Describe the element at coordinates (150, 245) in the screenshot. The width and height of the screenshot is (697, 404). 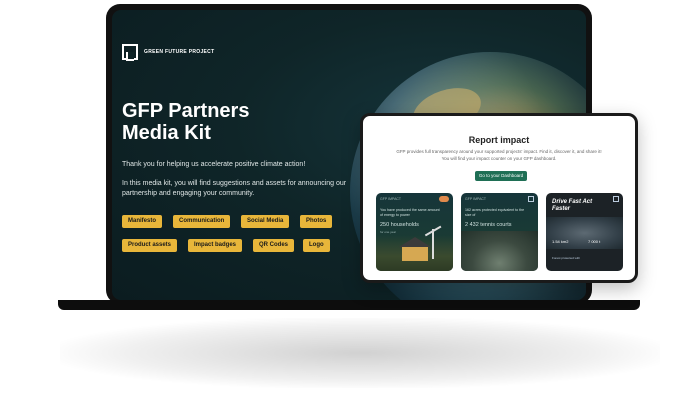
I see `tag-product-assets: Product assets` at that location.